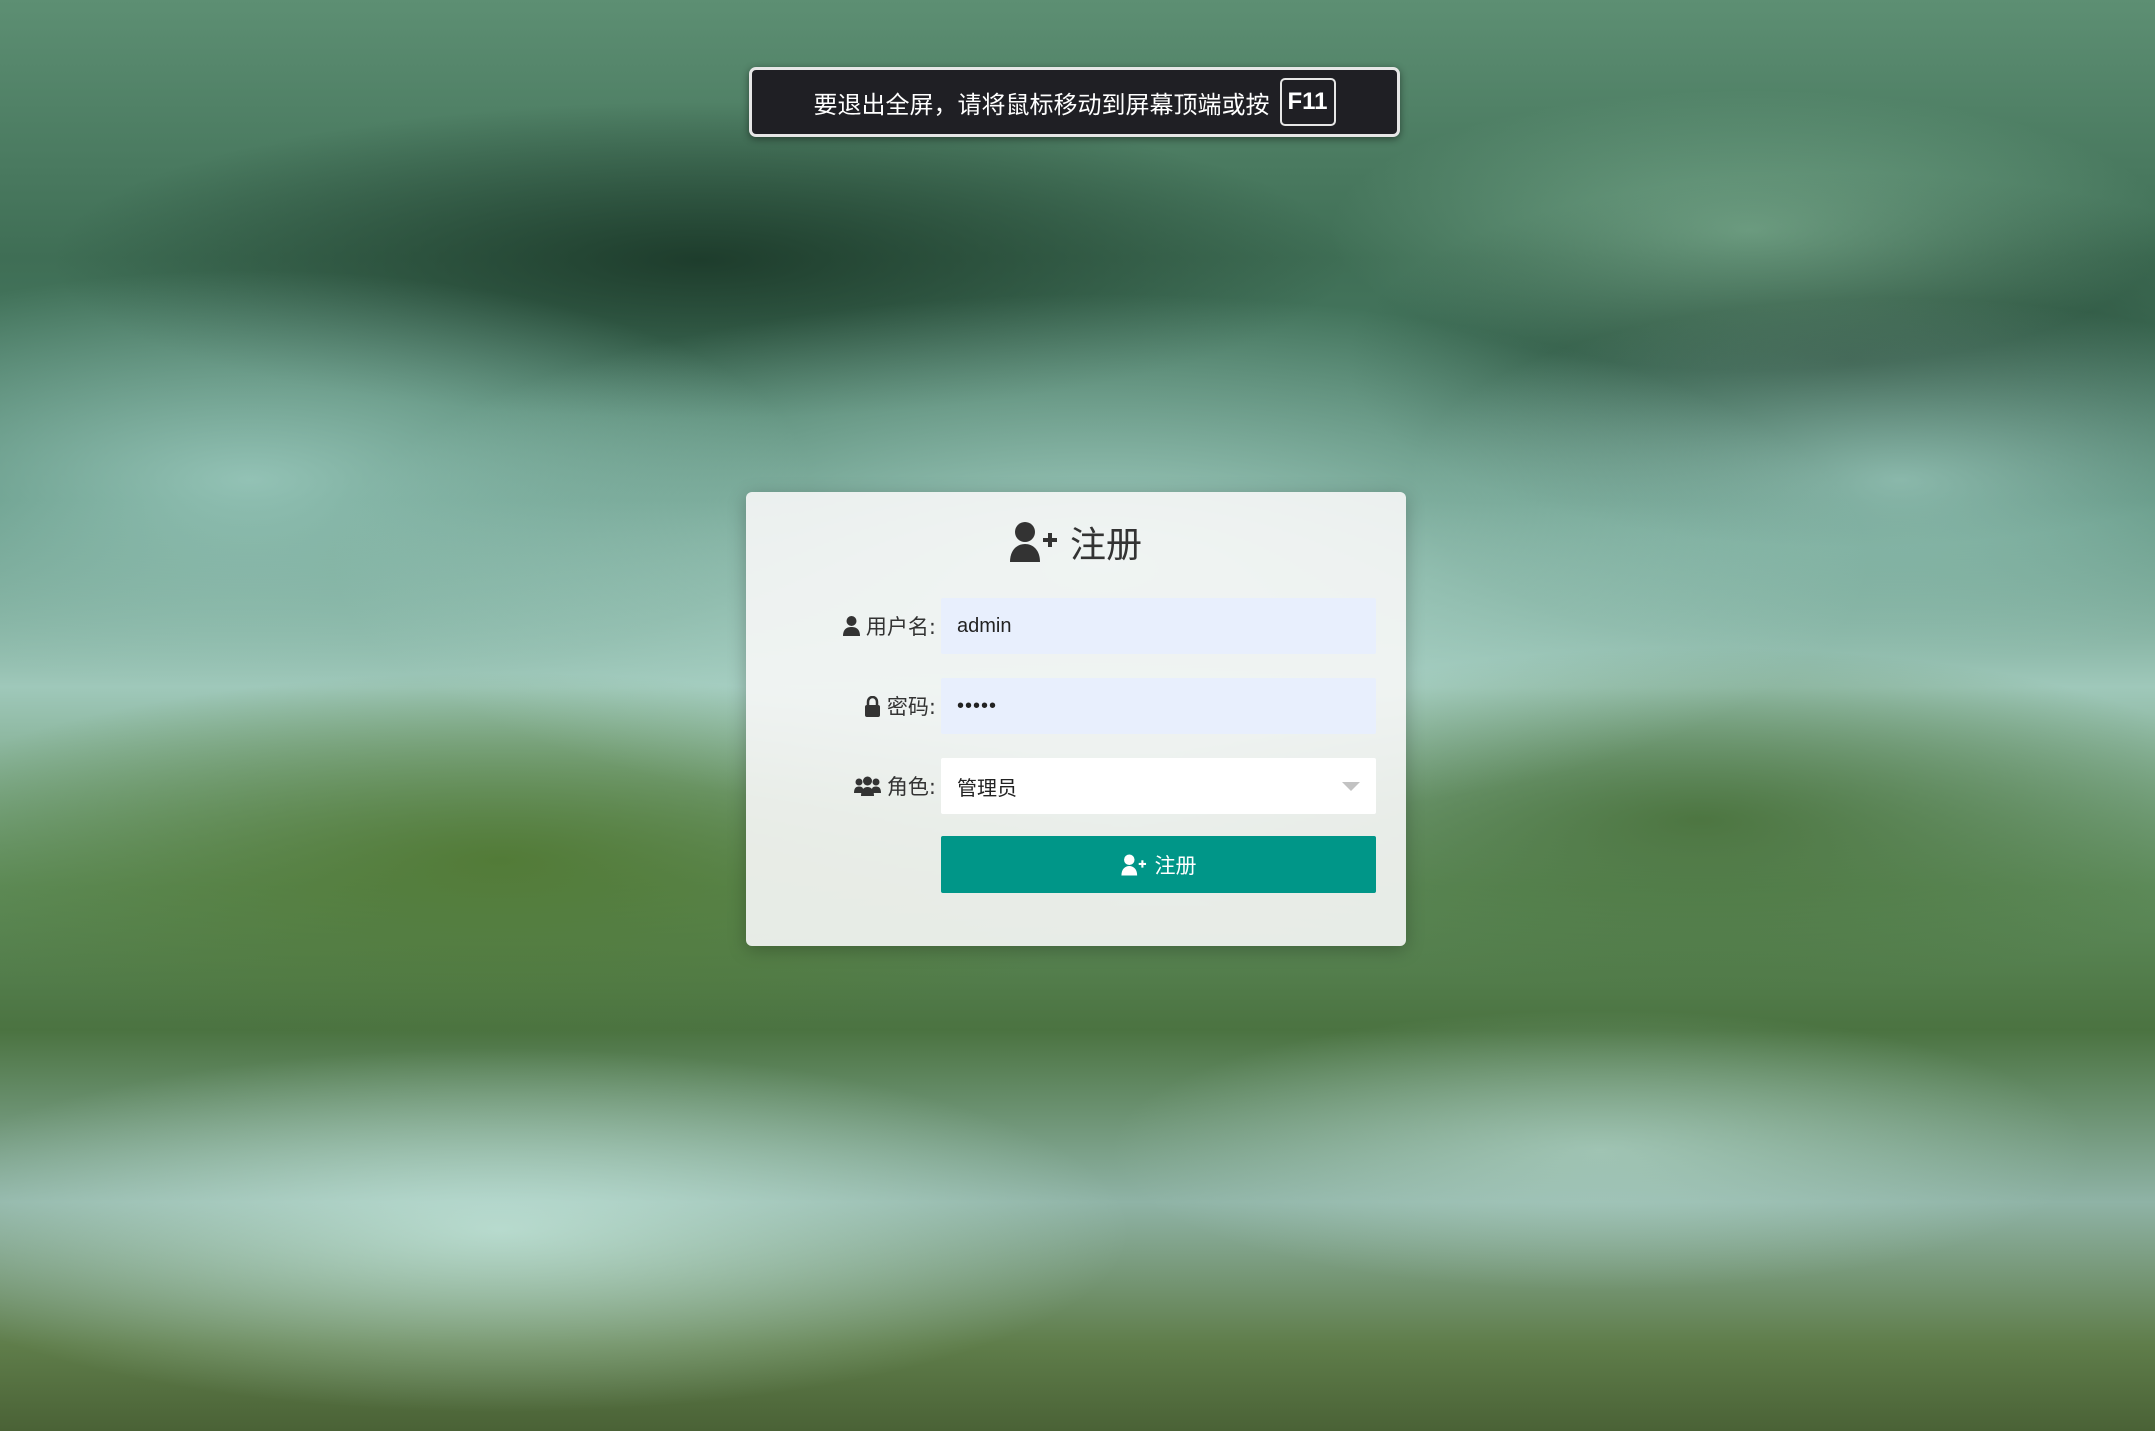  I want to click on register-button: 注册, so click(1158, 864).